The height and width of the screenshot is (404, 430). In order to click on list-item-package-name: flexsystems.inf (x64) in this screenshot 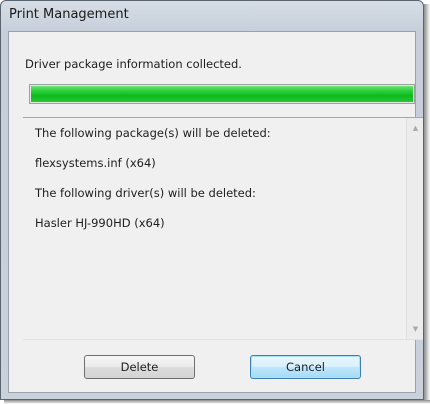, I will do `click(95, 163)`.